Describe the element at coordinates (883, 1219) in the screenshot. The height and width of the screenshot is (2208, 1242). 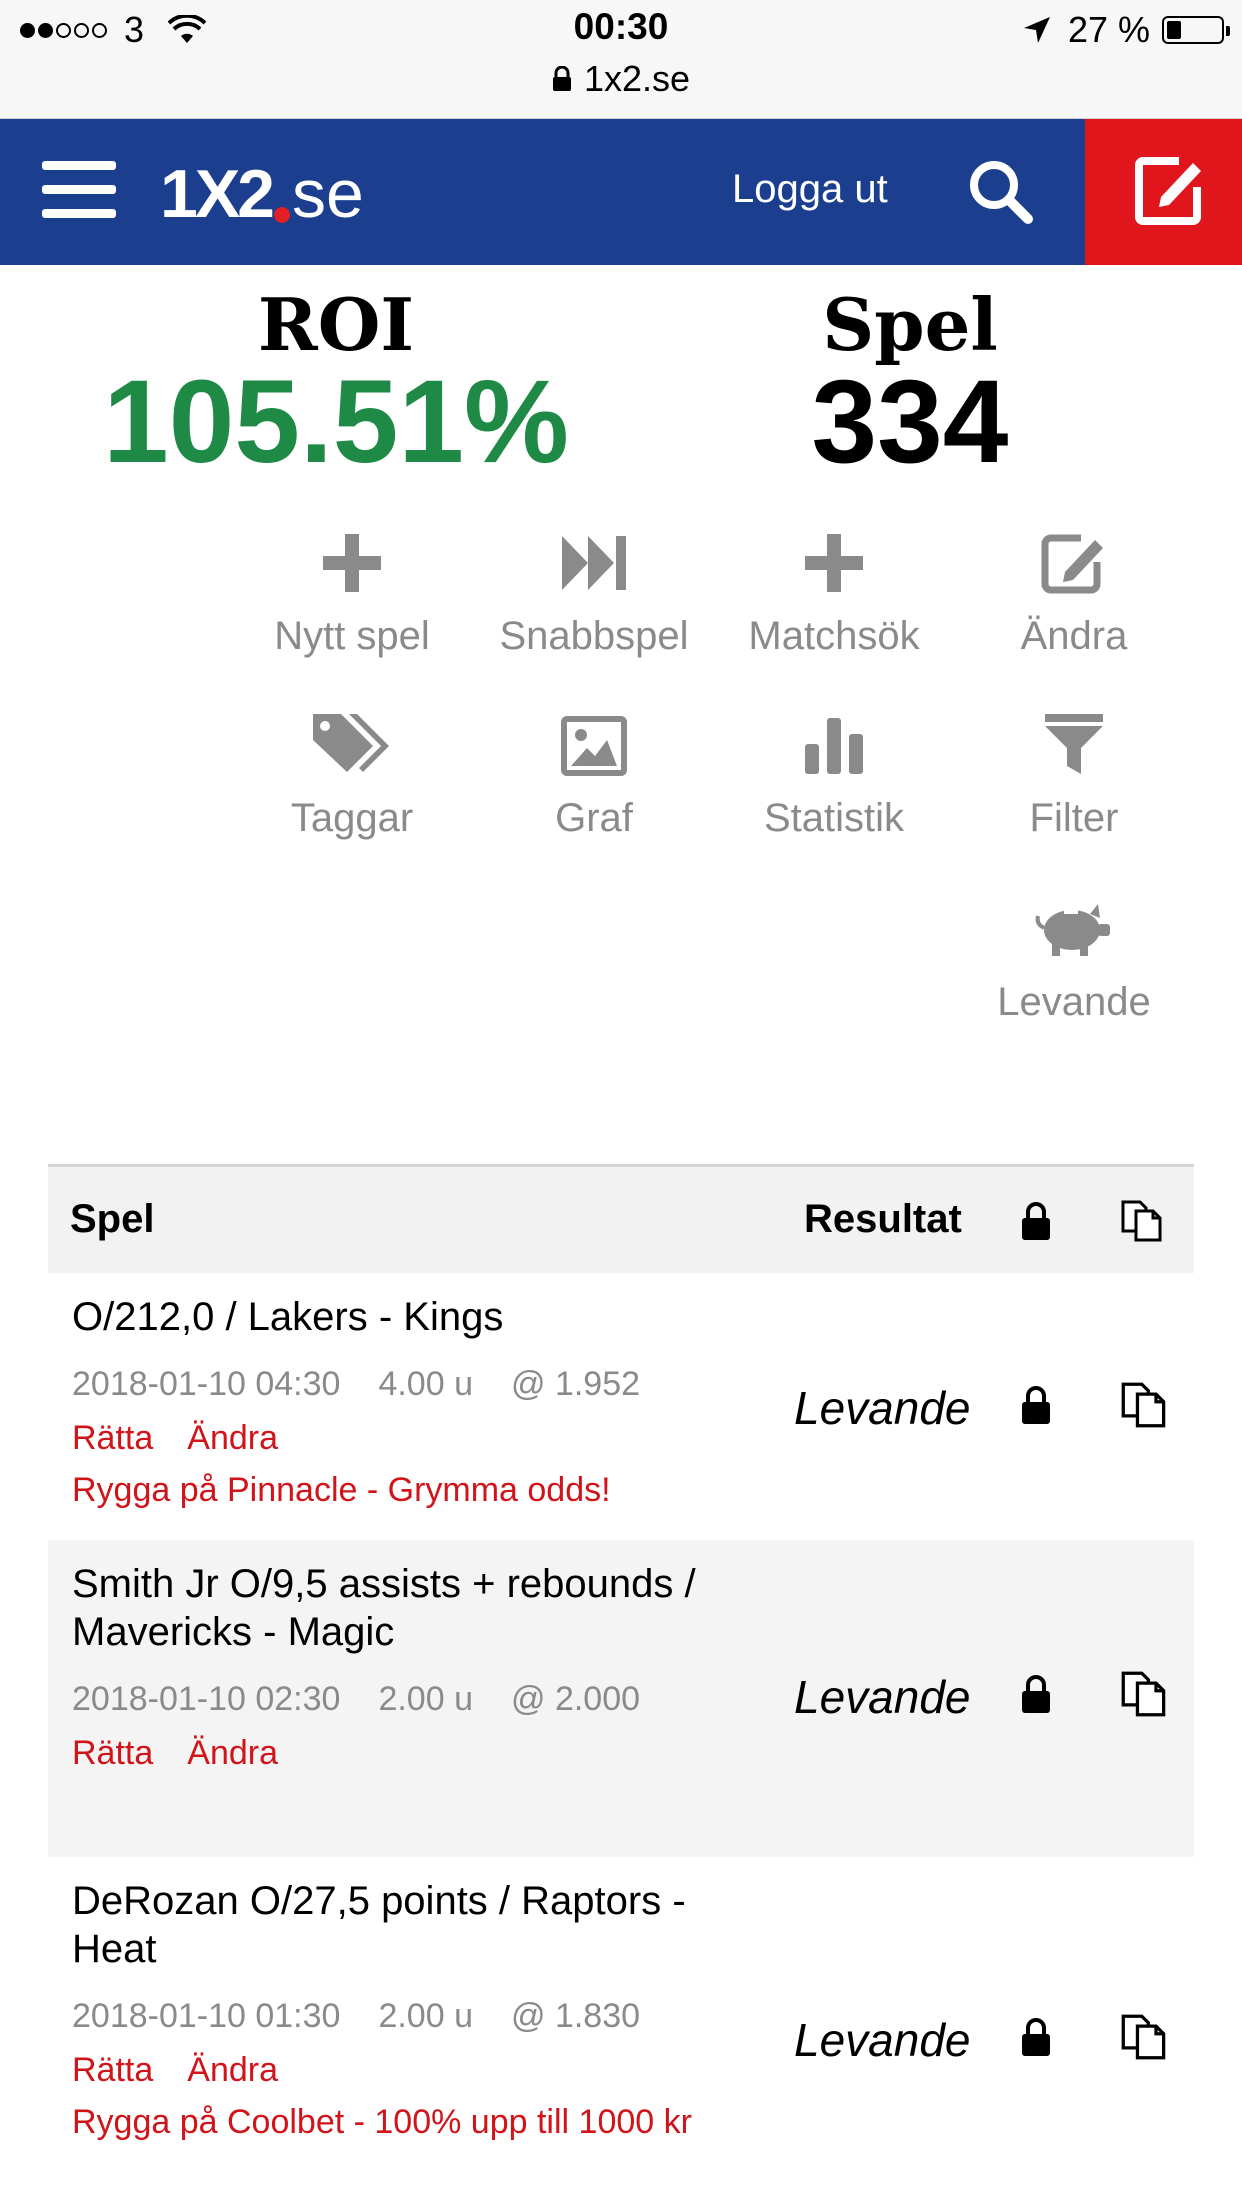
I see `column-header-result: Resultat` at that location.